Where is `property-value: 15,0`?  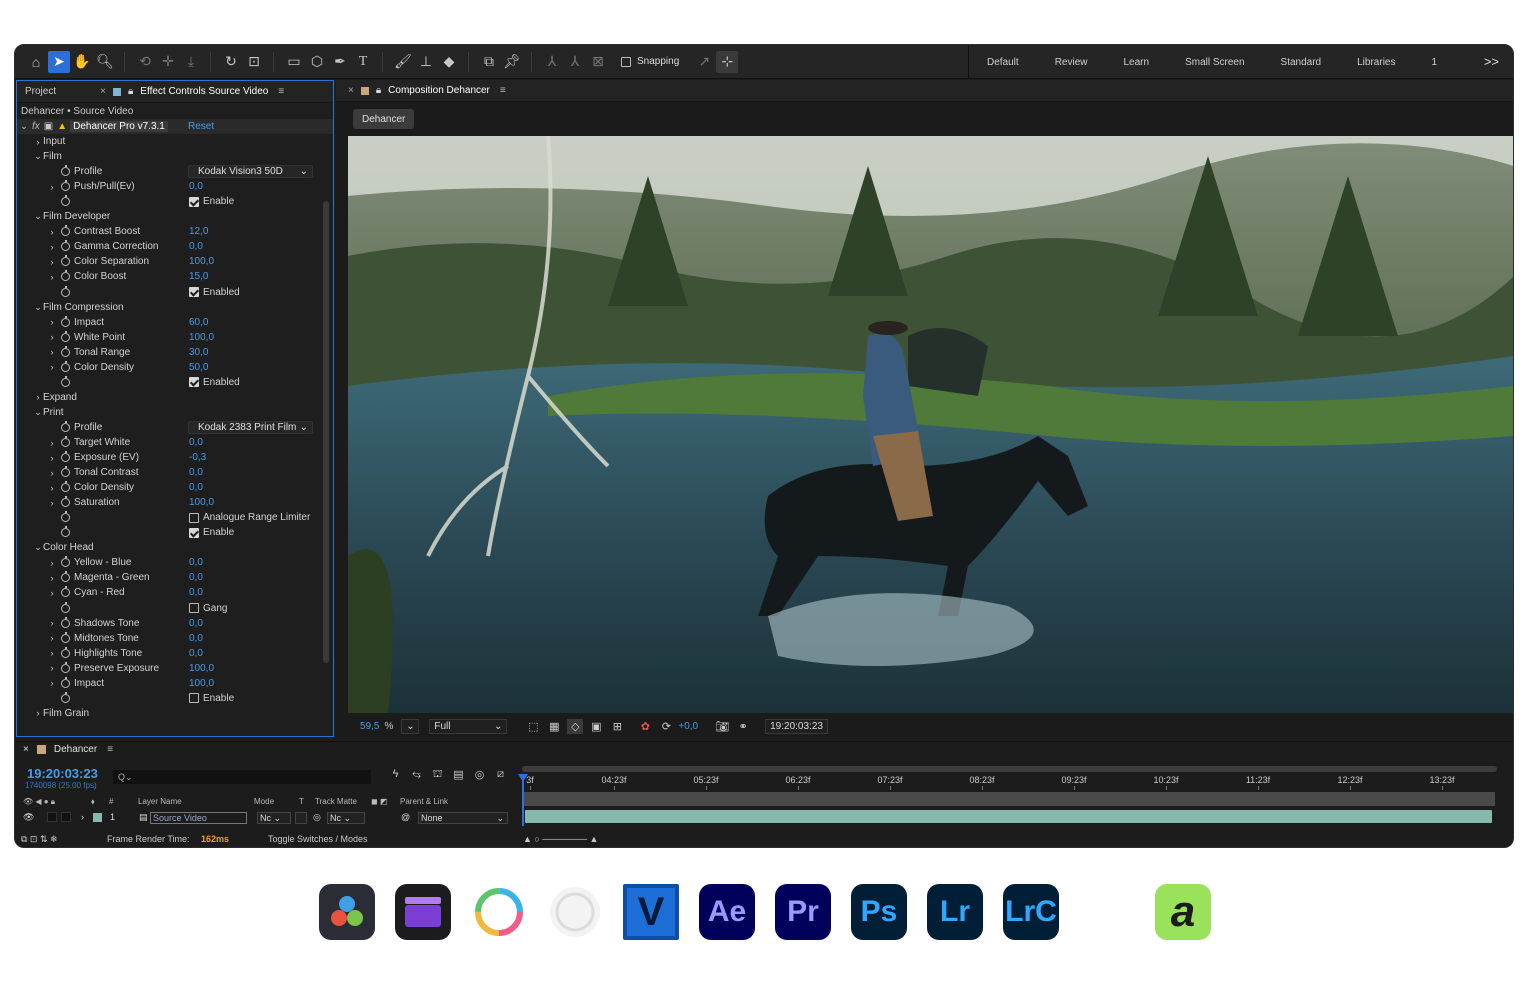 property-value: 15,0 is located at coordinates (198, 276).